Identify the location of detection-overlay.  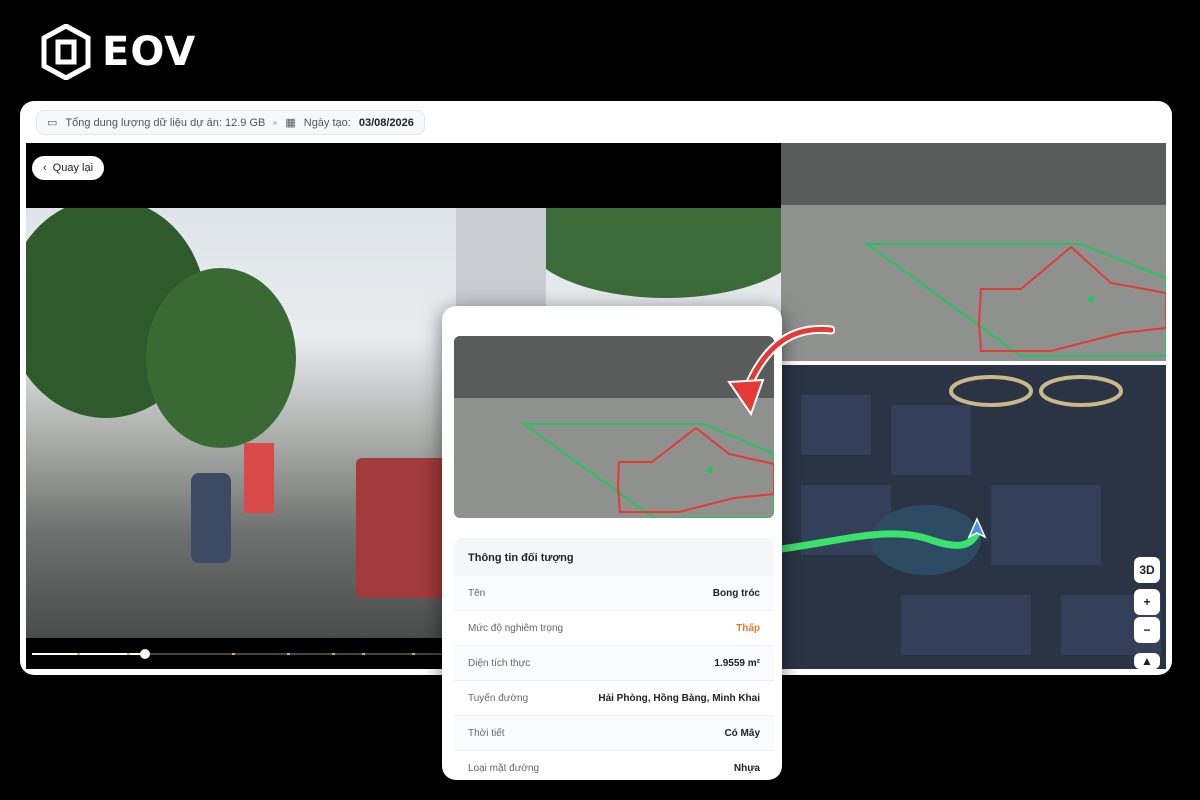
(1014, 300).